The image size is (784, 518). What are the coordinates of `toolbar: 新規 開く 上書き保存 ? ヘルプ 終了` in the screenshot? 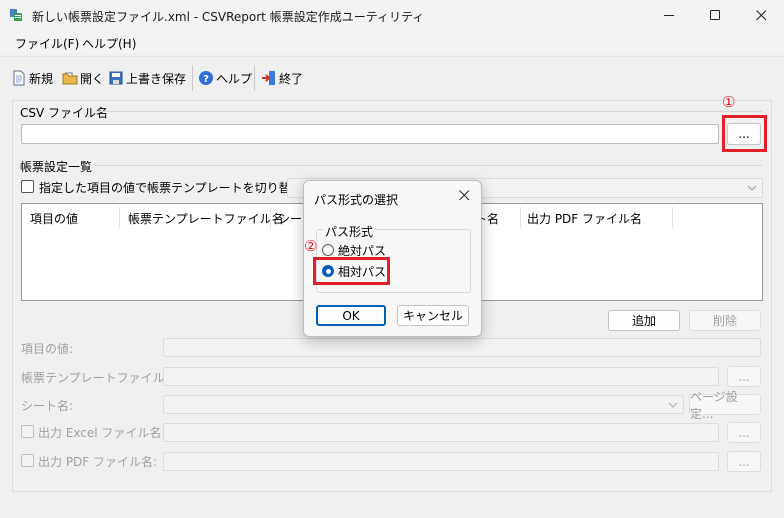 It's located at (392, 76).